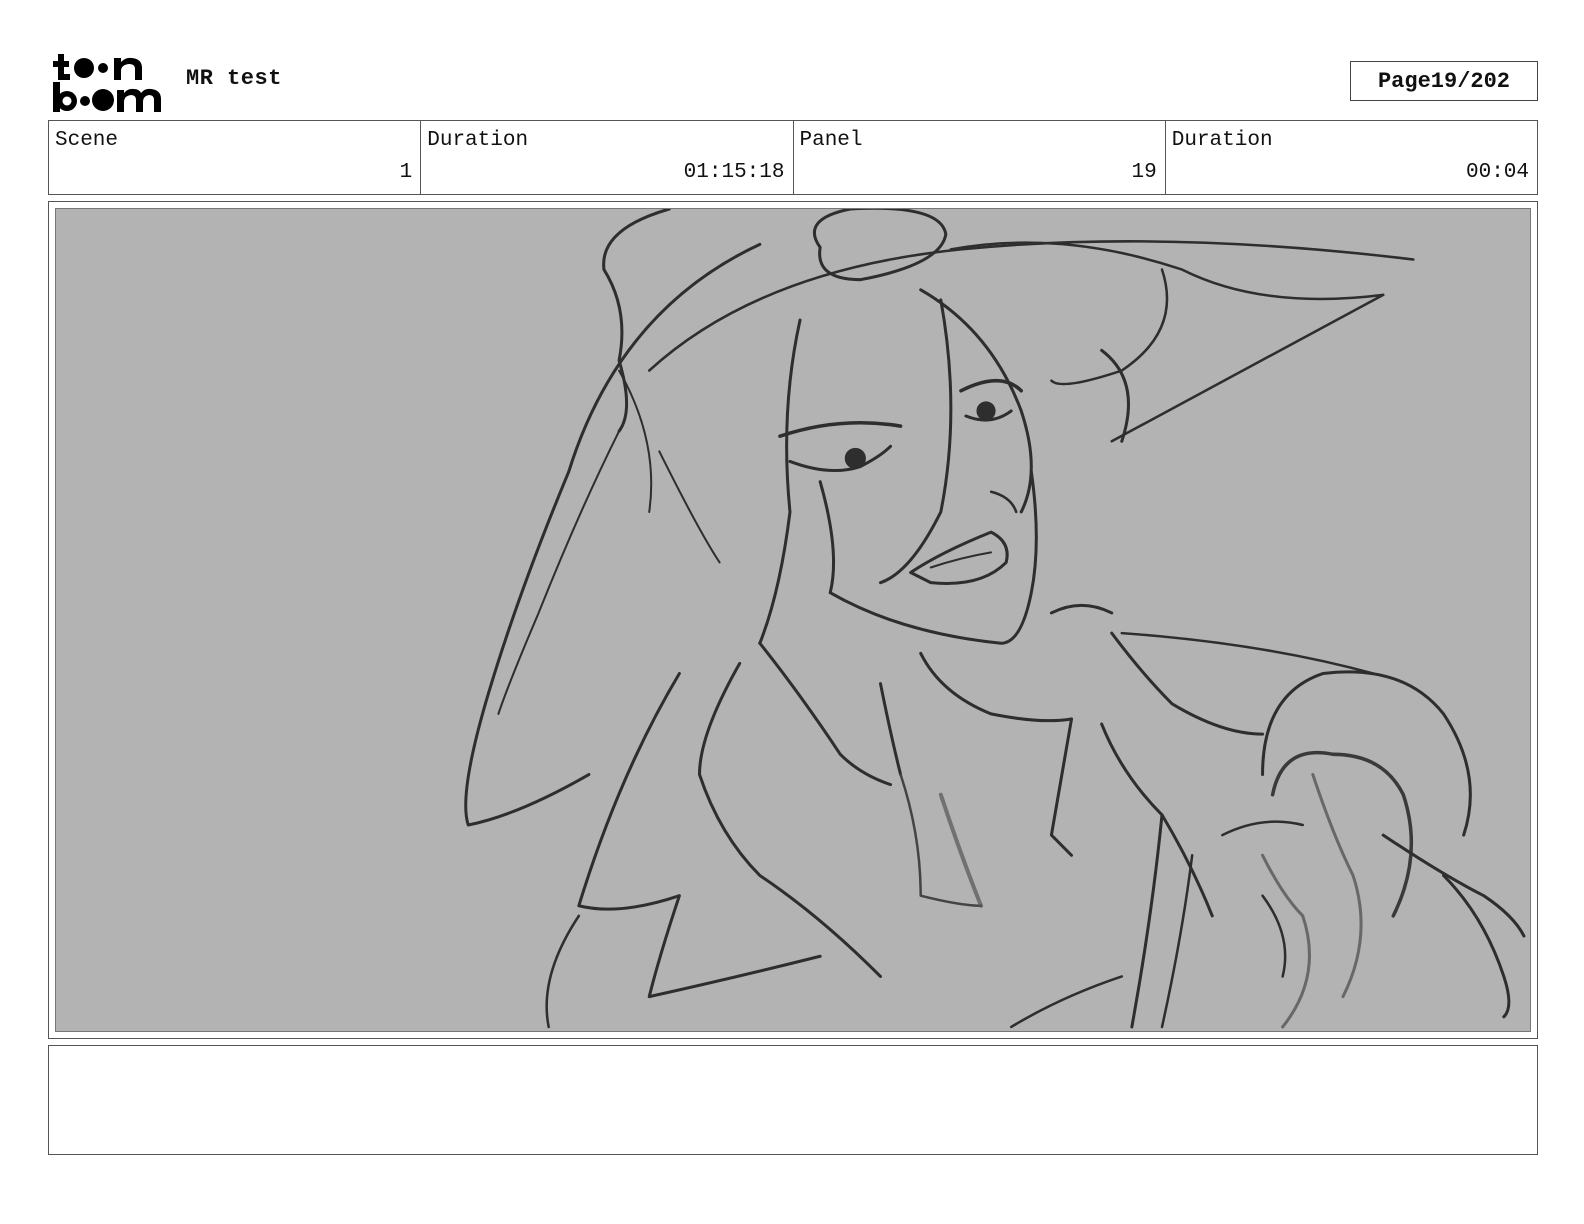 The width and height of the screenshot is (1584, 1224). I want to click on panel-duration-label: Duration, so click(1222, 140).